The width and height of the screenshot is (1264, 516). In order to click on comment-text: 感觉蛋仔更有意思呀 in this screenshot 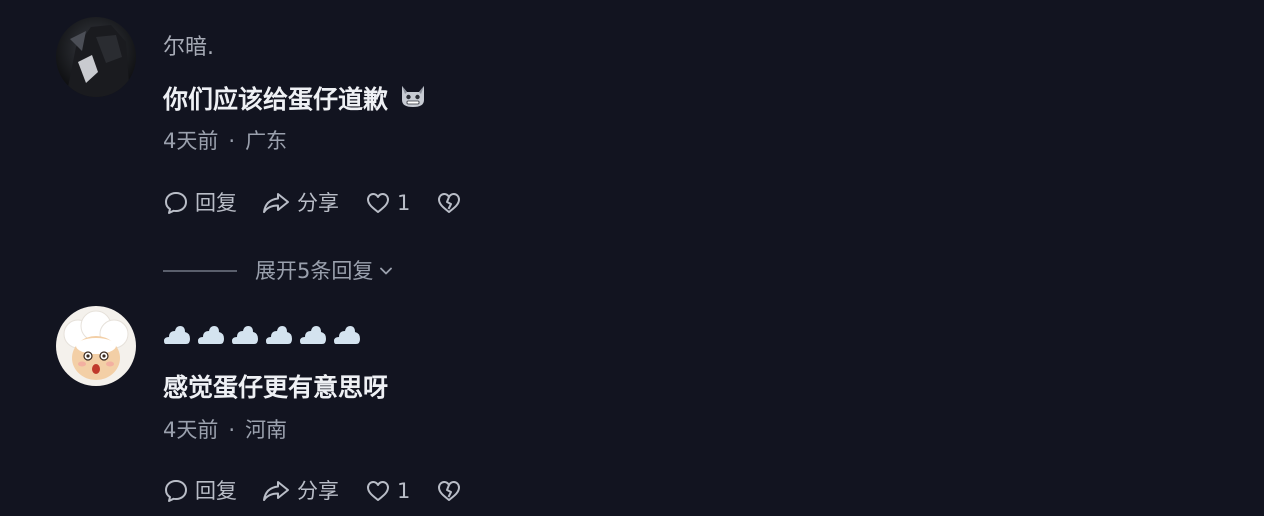, I will do `click(275, 388)`.